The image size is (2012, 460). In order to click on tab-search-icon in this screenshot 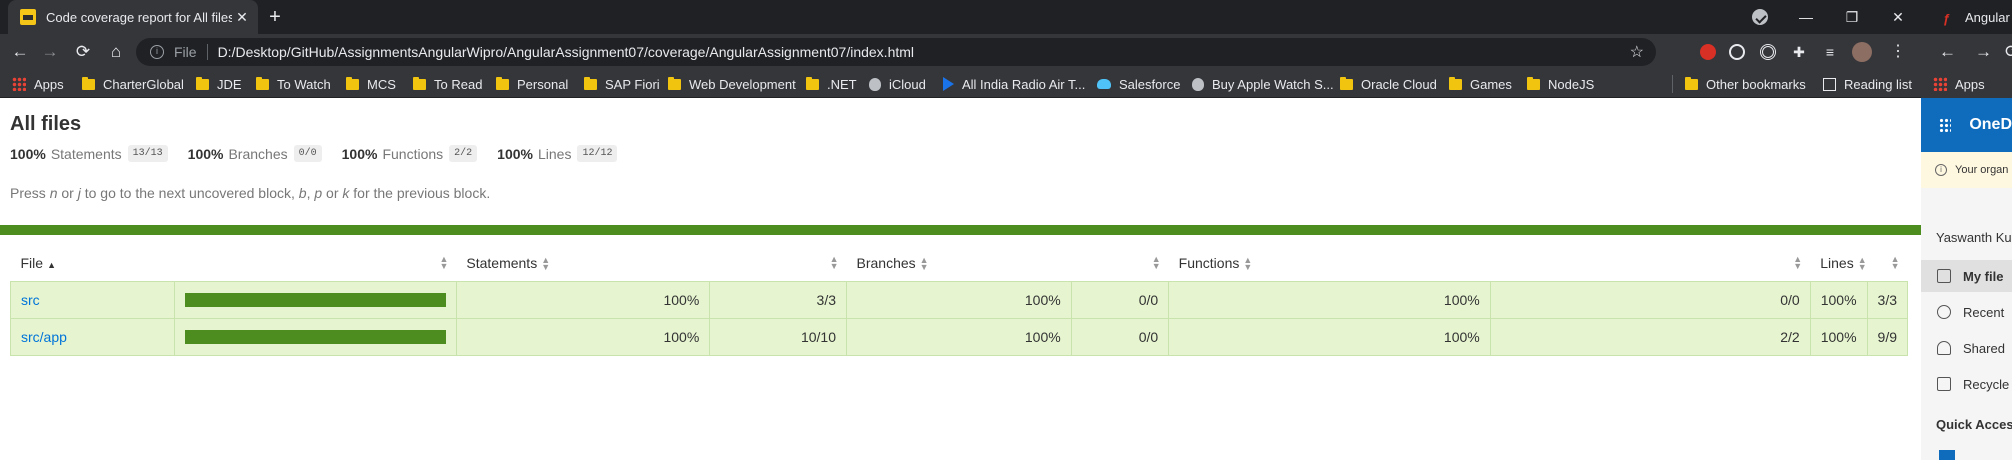, I will do `click(1760, 17)`.